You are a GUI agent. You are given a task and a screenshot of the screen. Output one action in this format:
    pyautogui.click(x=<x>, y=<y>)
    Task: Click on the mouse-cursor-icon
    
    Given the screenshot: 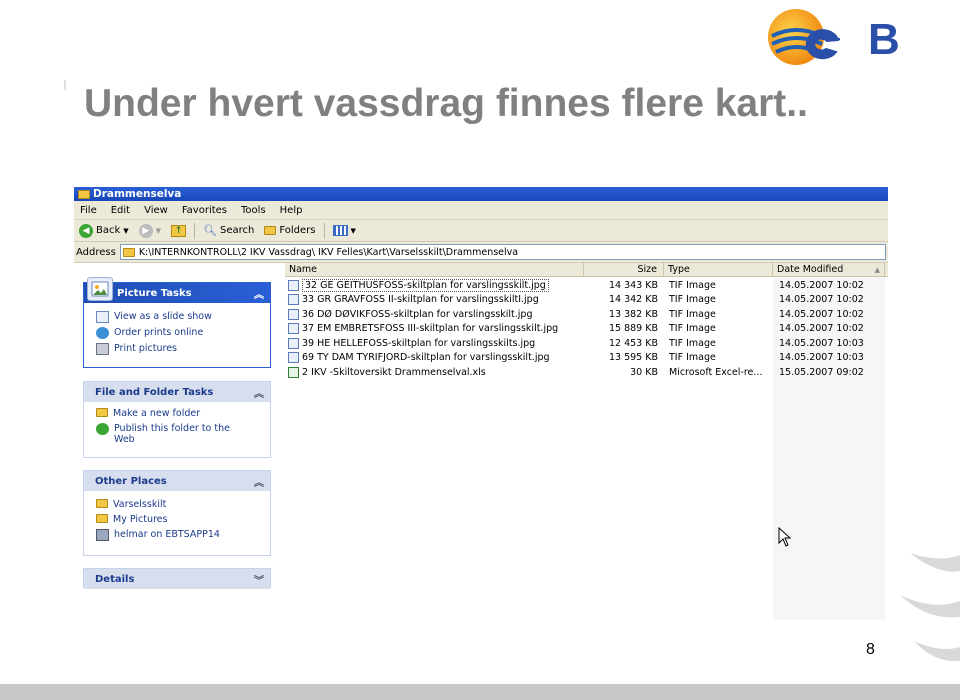 What is the action you would take?
    pyautogui.click(x=785, y=537)
    